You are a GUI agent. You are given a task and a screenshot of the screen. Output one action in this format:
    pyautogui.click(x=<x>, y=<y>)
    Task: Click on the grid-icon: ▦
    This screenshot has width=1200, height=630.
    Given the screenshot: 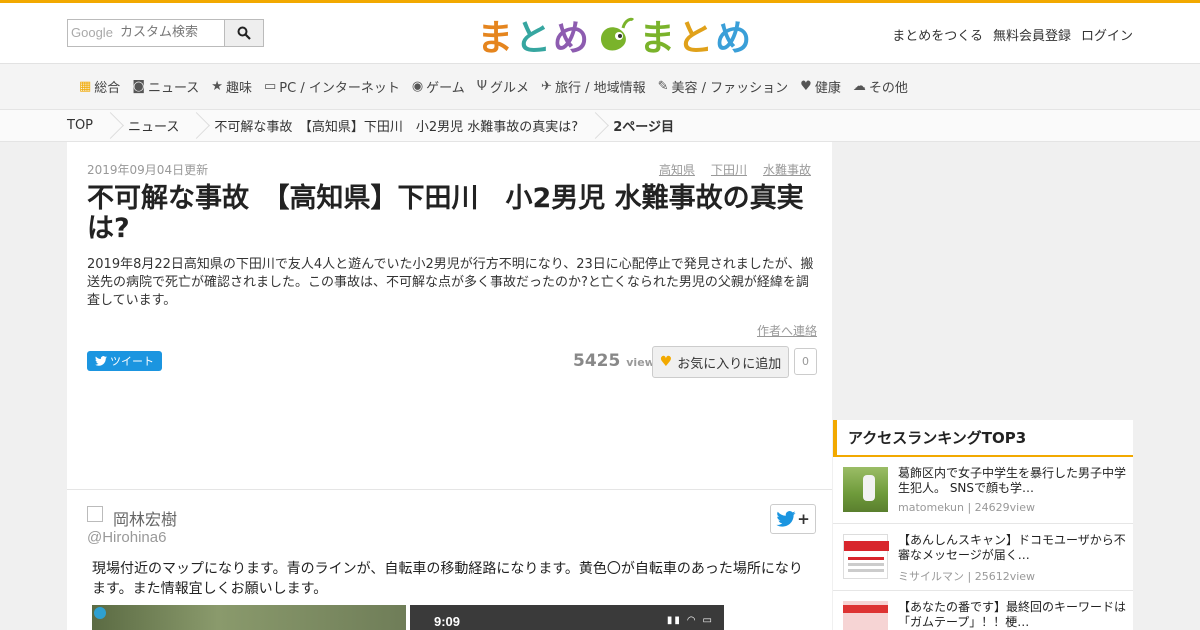 What is the action you would take?
    pyautogui.click(x=85, y=86)
    